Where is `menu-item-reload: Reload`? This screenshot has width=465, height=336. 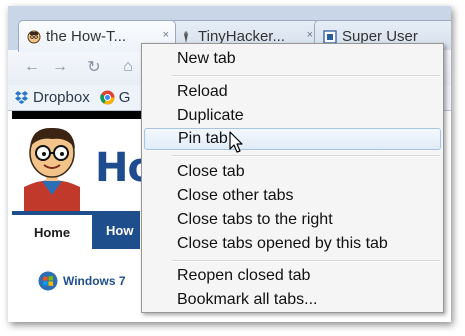
menu-item-reload: Reload is located at coordinates (292, 92).